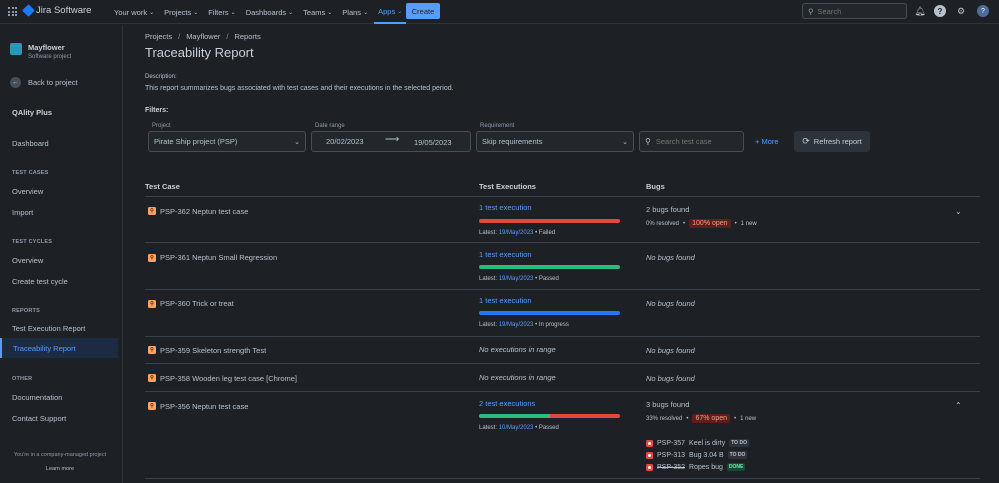 The image size is (999, 483). What do you see at coordinates (227, 141) in the screenshot?
I see `project-select: Pirate Ship project (PSP) ⌄` at bounding box center [227, 141].